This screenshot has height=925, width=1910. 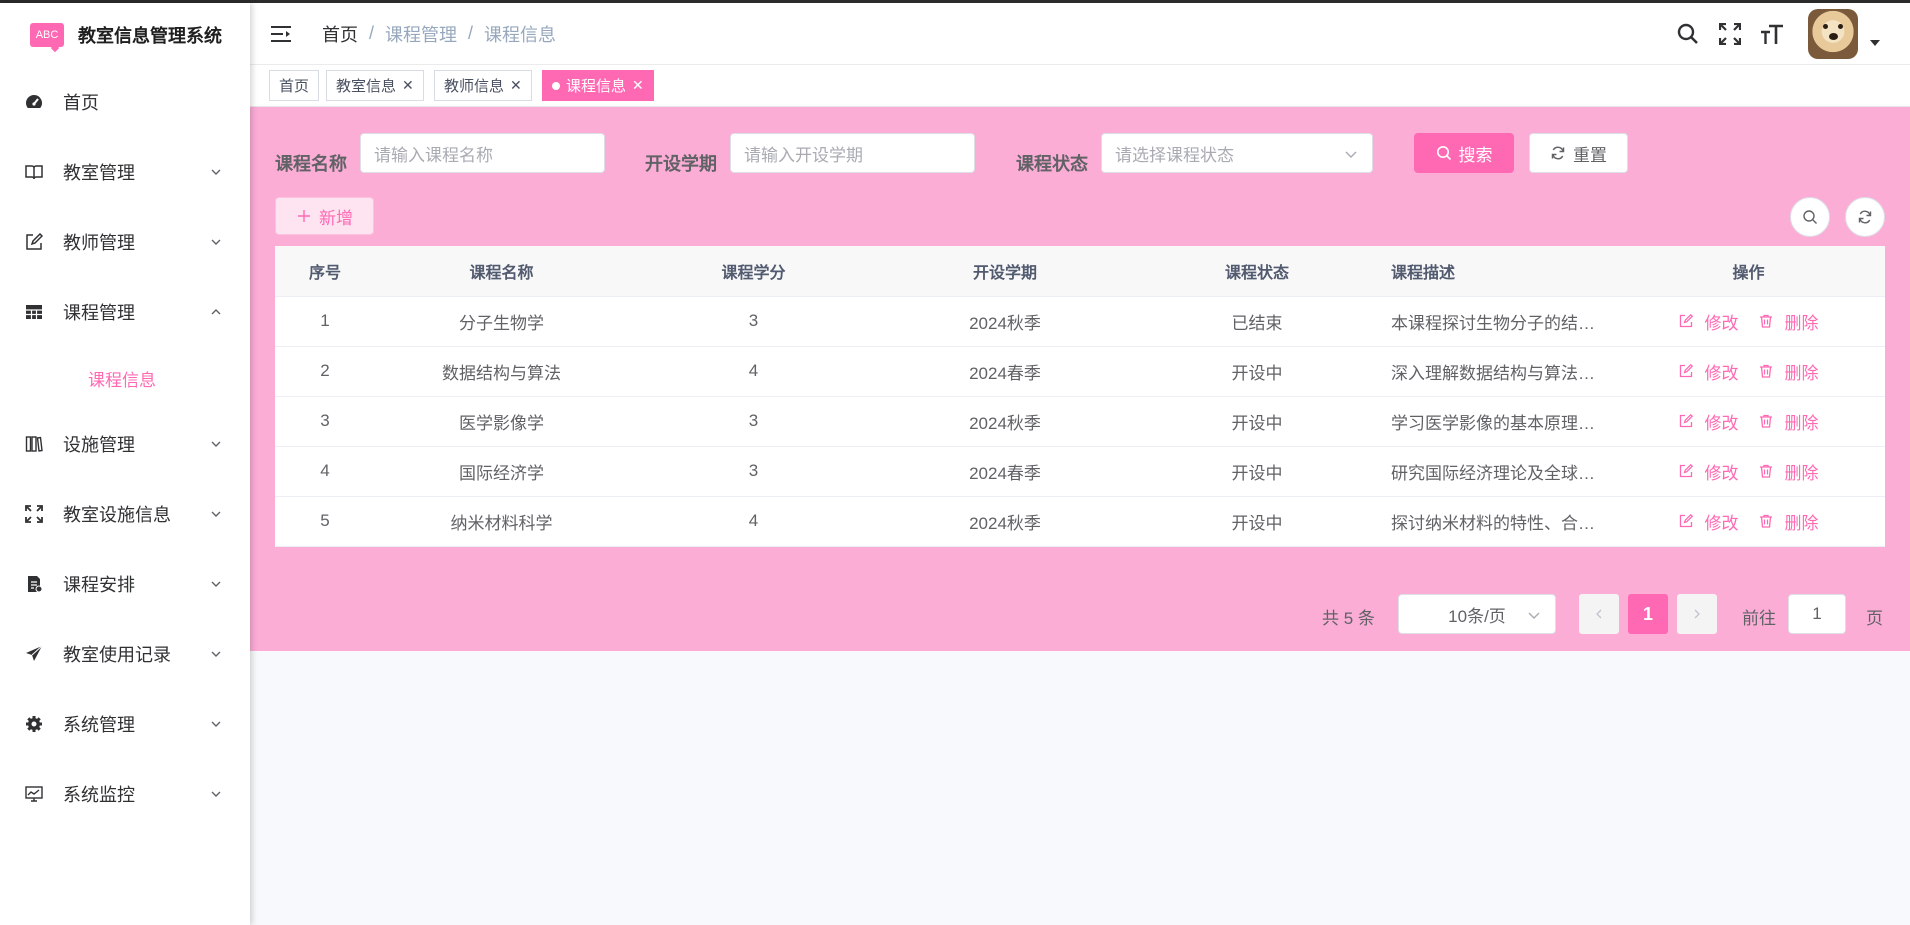 I want to click on add-button-label: 新增, so click(x=336, y=218).